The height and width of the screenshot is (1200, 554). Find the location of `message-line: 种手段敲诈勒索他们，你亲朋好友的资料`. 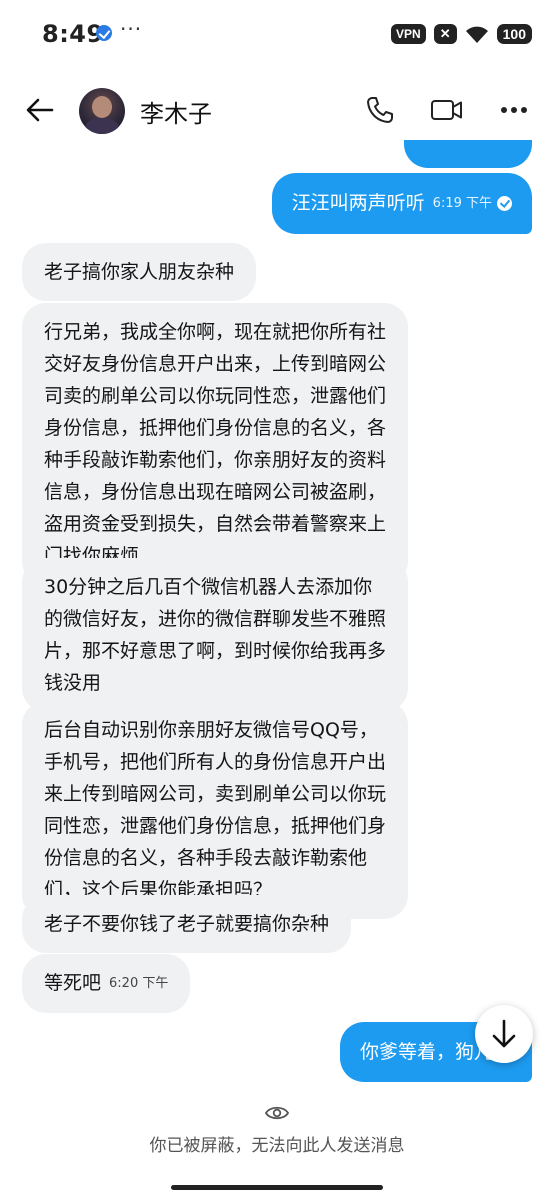

message-line: 种手段敲诈勒索他们，你亲朋好友的资料 is located at coordinates (215, 460).